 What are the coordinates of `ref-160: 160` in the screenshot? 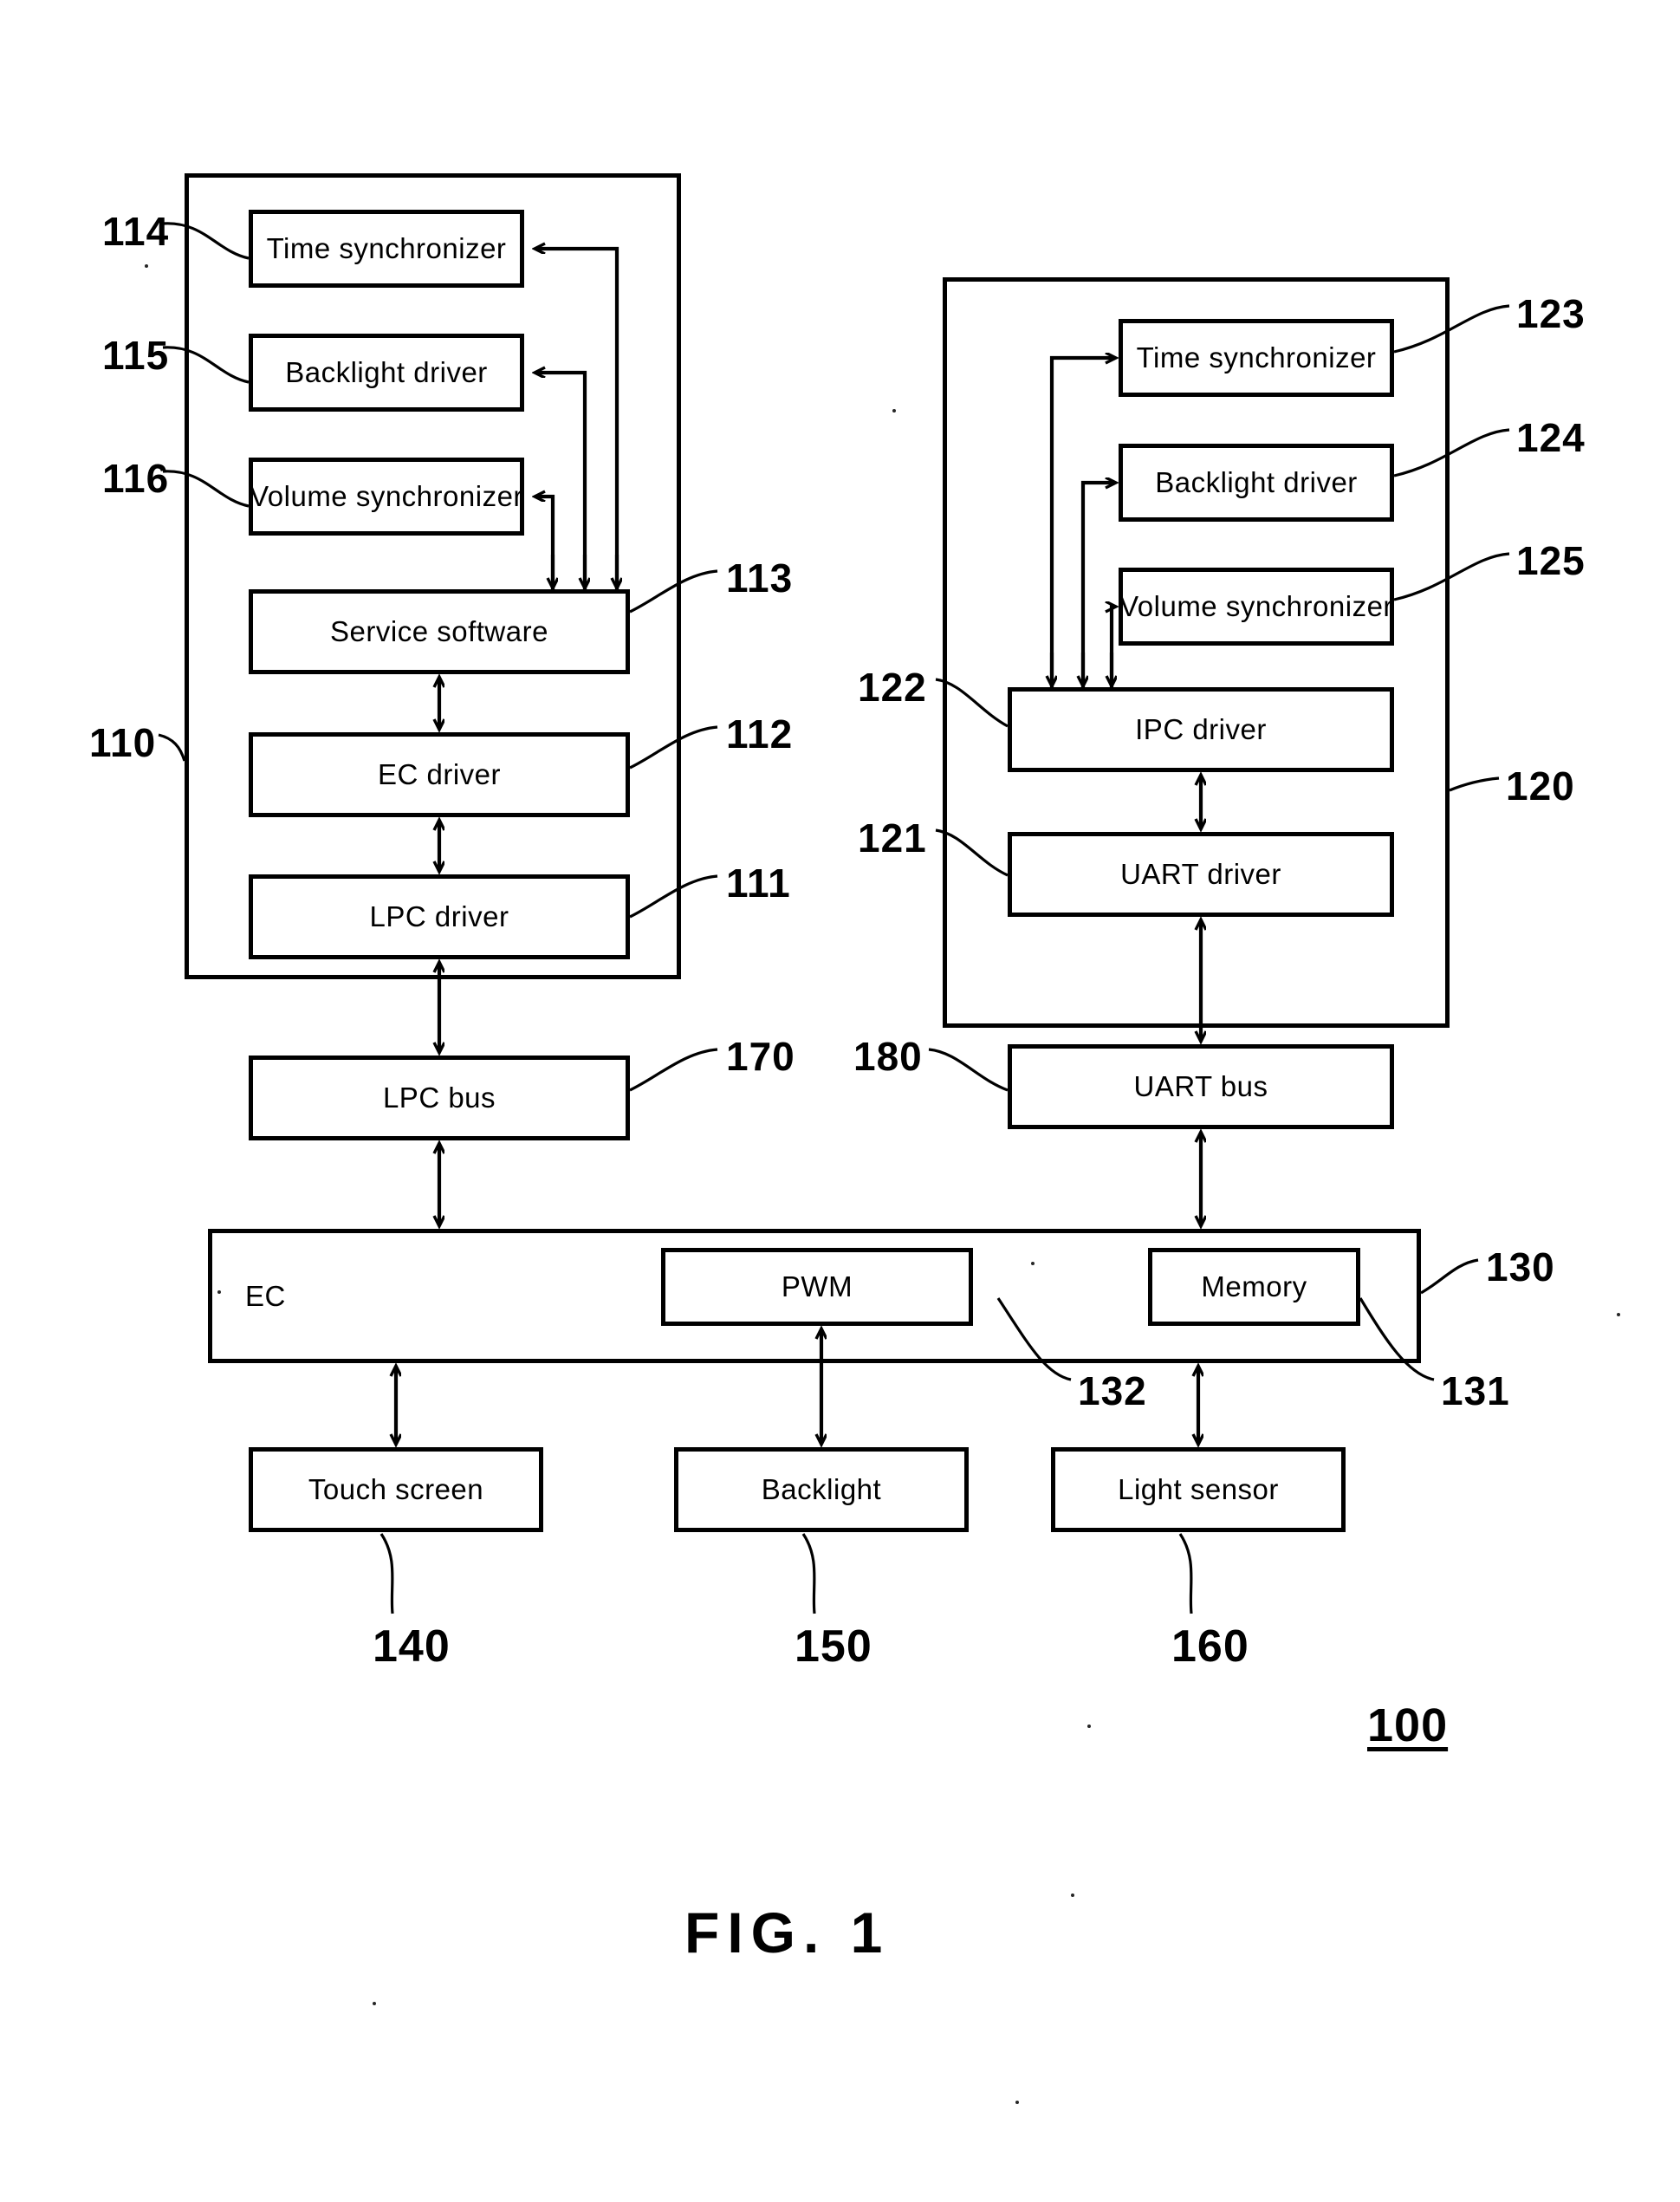 It's located at (1210, 1647).